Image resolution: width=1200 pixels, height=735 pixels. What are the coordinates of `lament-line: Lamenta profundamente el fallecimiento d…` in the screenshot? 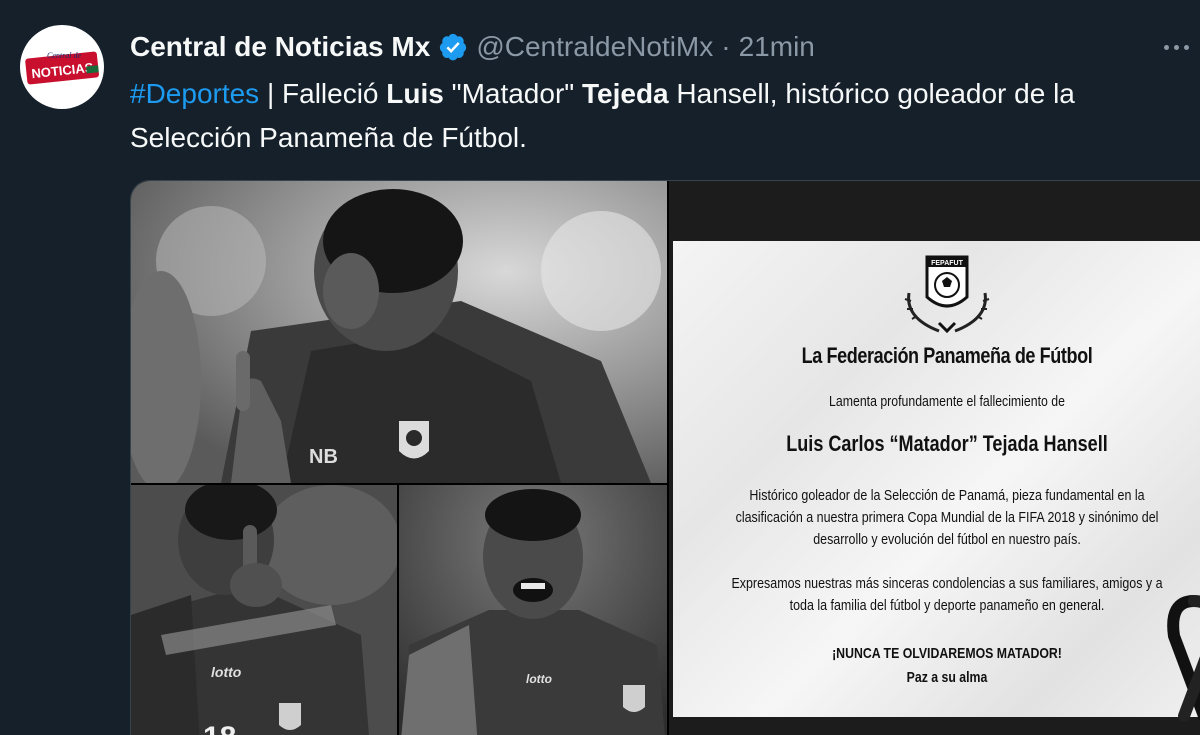 It's located at (947, 401).